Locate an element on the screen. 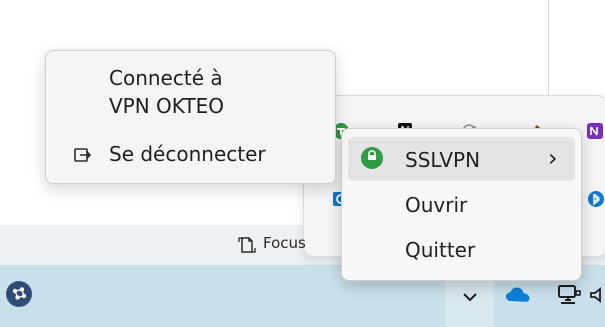  connected-status-line-1: Connecté à is located at coordinates (166, 78).